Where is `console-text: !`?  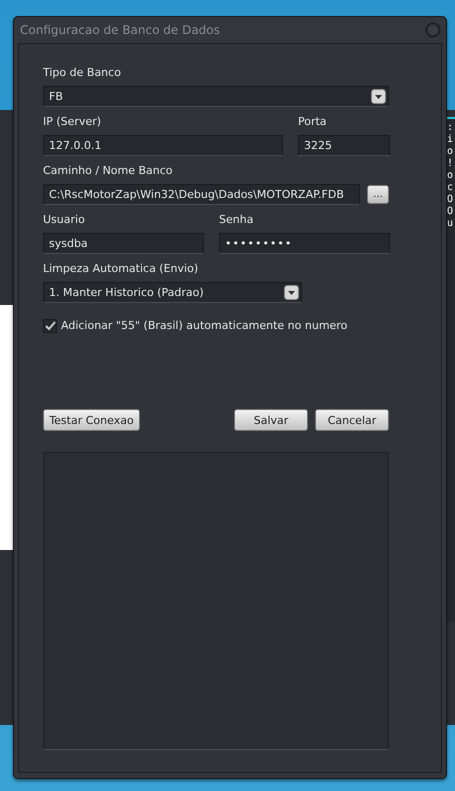
console-text: ! is located at coordinates (450, 164).